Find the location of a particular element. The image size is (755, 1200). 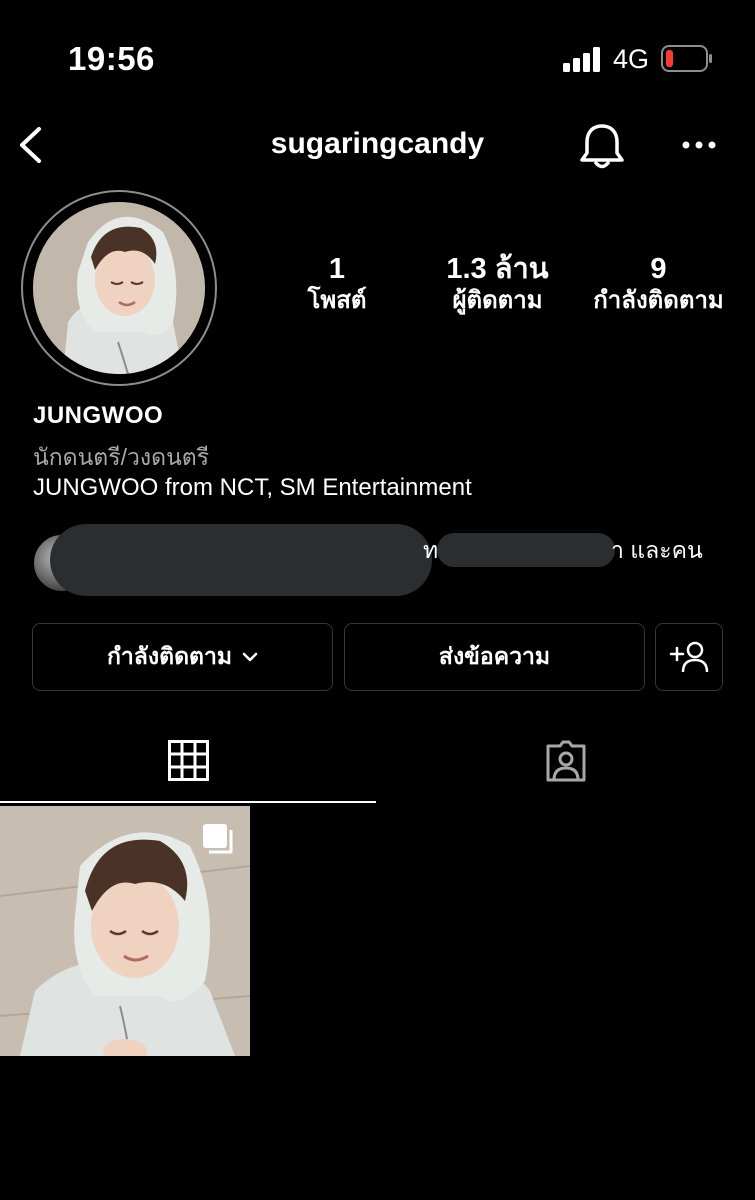

following-button: กำลังติดตาม is located at coordinates (182, 657).